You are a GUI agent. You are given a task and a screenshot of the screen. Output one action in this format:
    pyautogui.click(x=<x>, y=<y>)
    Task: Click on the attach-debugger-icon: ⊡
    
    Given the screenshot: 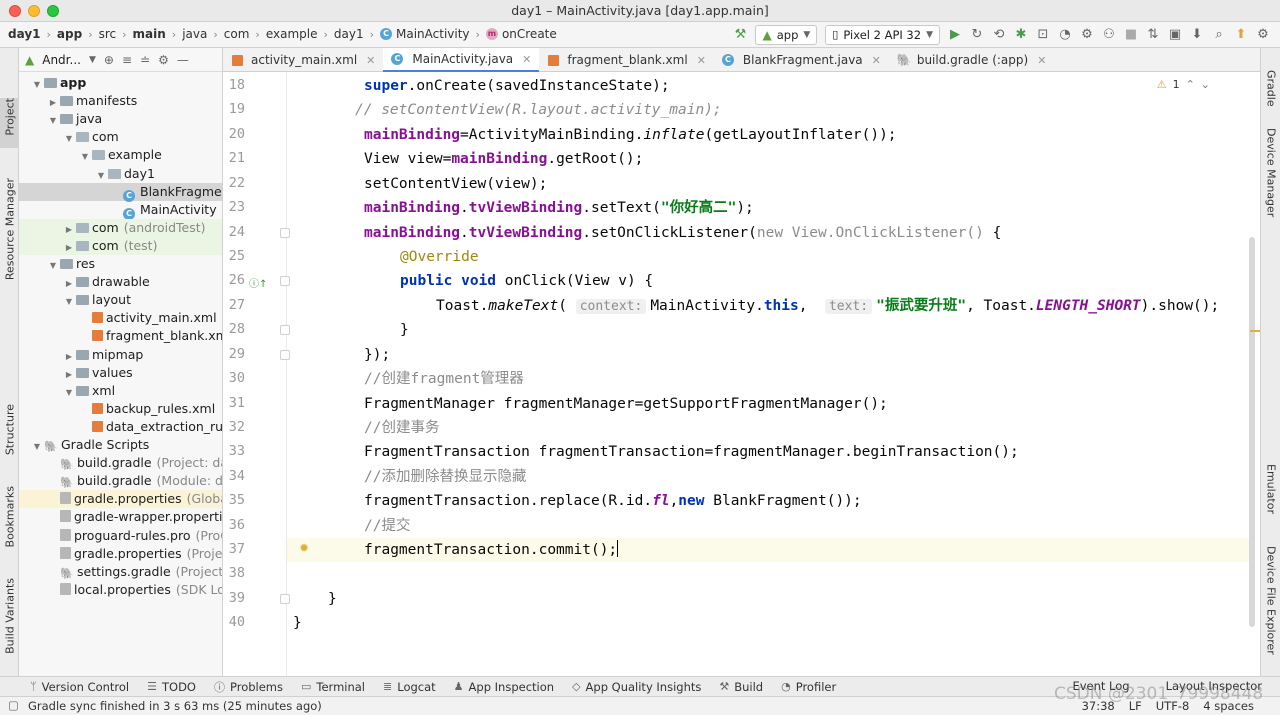 What is the action you would take?
    pyautogui.click(x=1043, y=35)
    